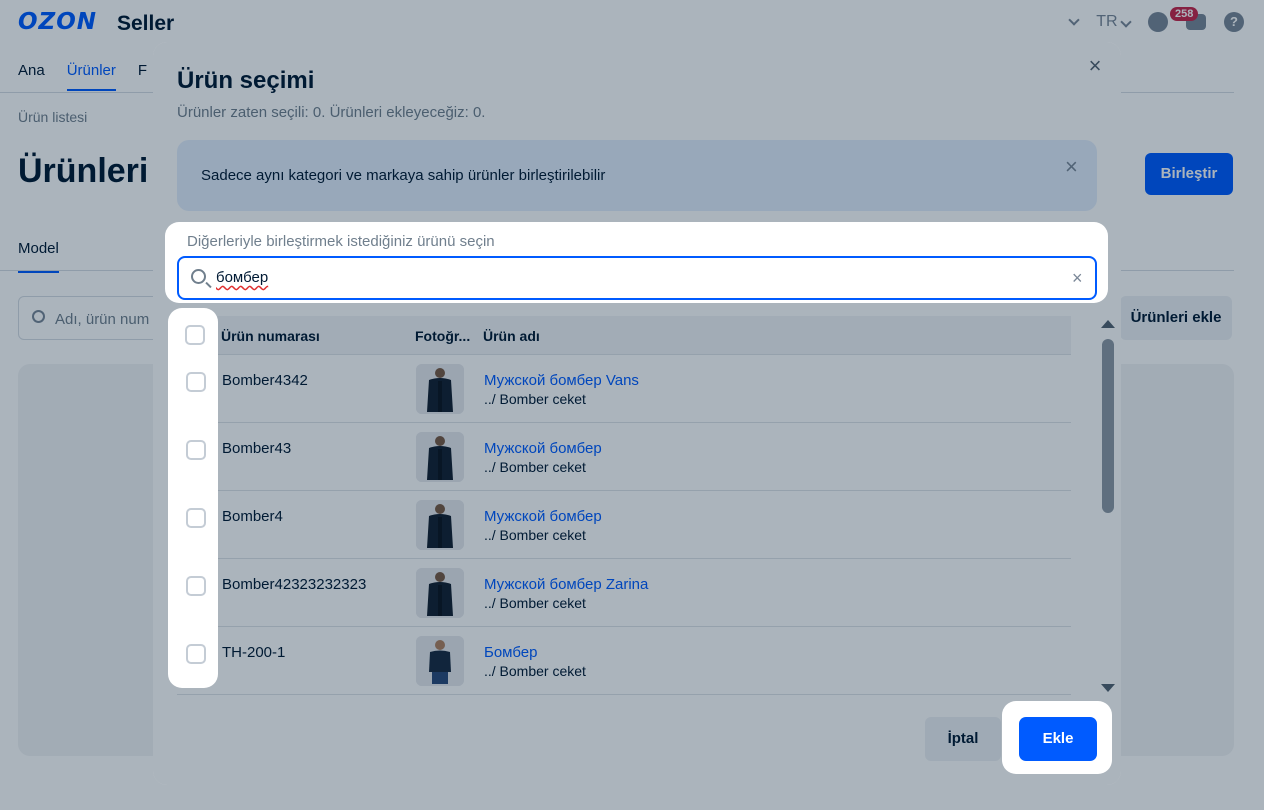  What do you see at coordinates (257, 448) in the screenshot?
I see `row-sku: Bomber43` at bounding box center [257, 448].